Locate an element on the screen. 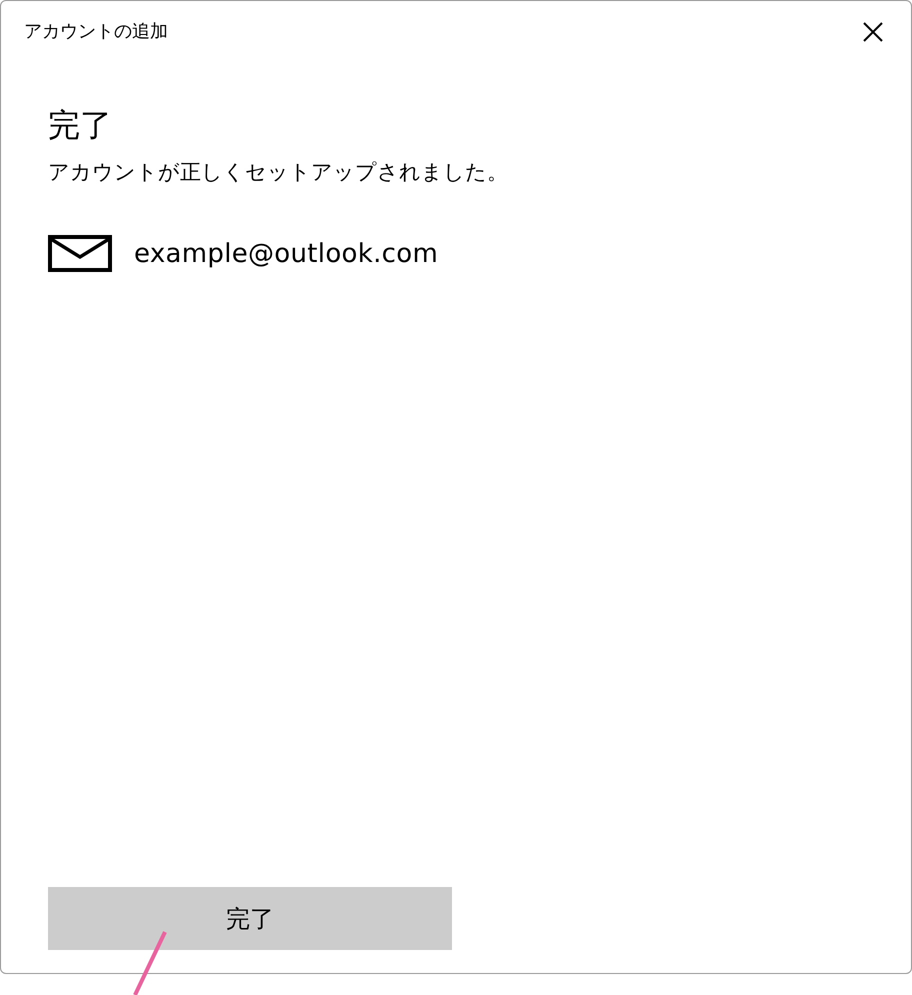  done-button: 完了 is located at coordinates (250, 918).